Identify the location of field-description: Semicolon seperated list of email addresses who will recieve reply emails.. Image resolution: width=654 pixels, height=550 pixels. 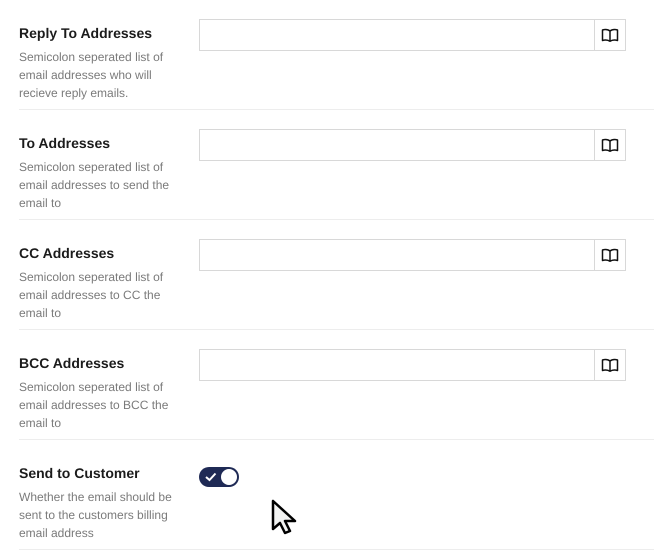
(91, 75).